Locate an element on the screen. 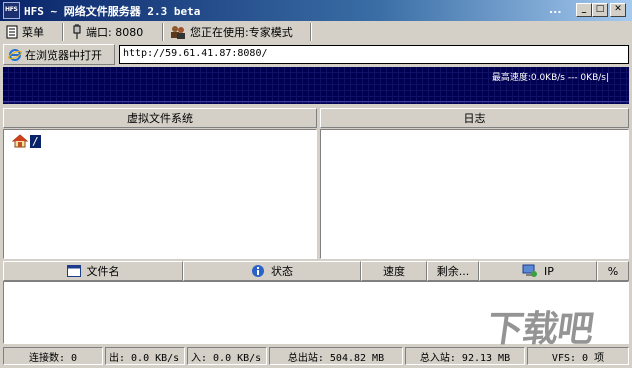 The image size is (632, 368). users-icon is located at coordinates (178, 32).